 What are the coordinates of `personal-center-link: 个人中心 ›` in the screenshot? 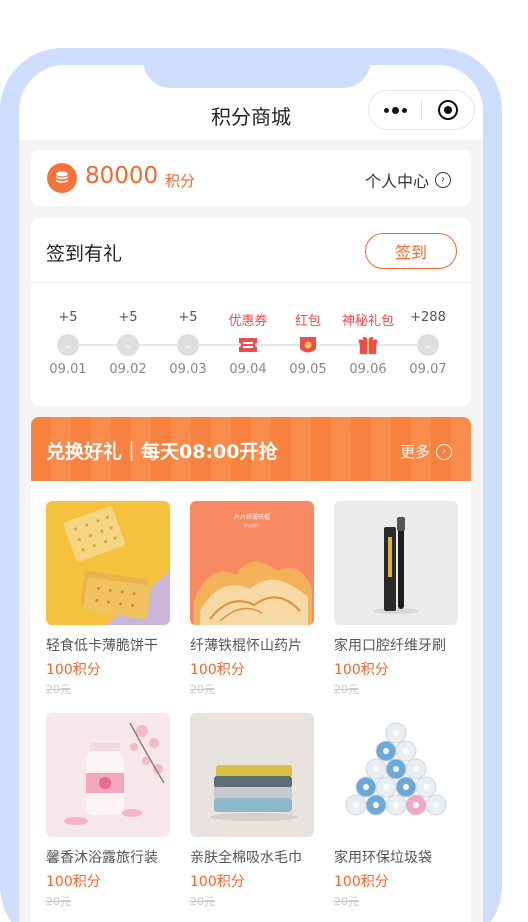 It's located at (408, 180).